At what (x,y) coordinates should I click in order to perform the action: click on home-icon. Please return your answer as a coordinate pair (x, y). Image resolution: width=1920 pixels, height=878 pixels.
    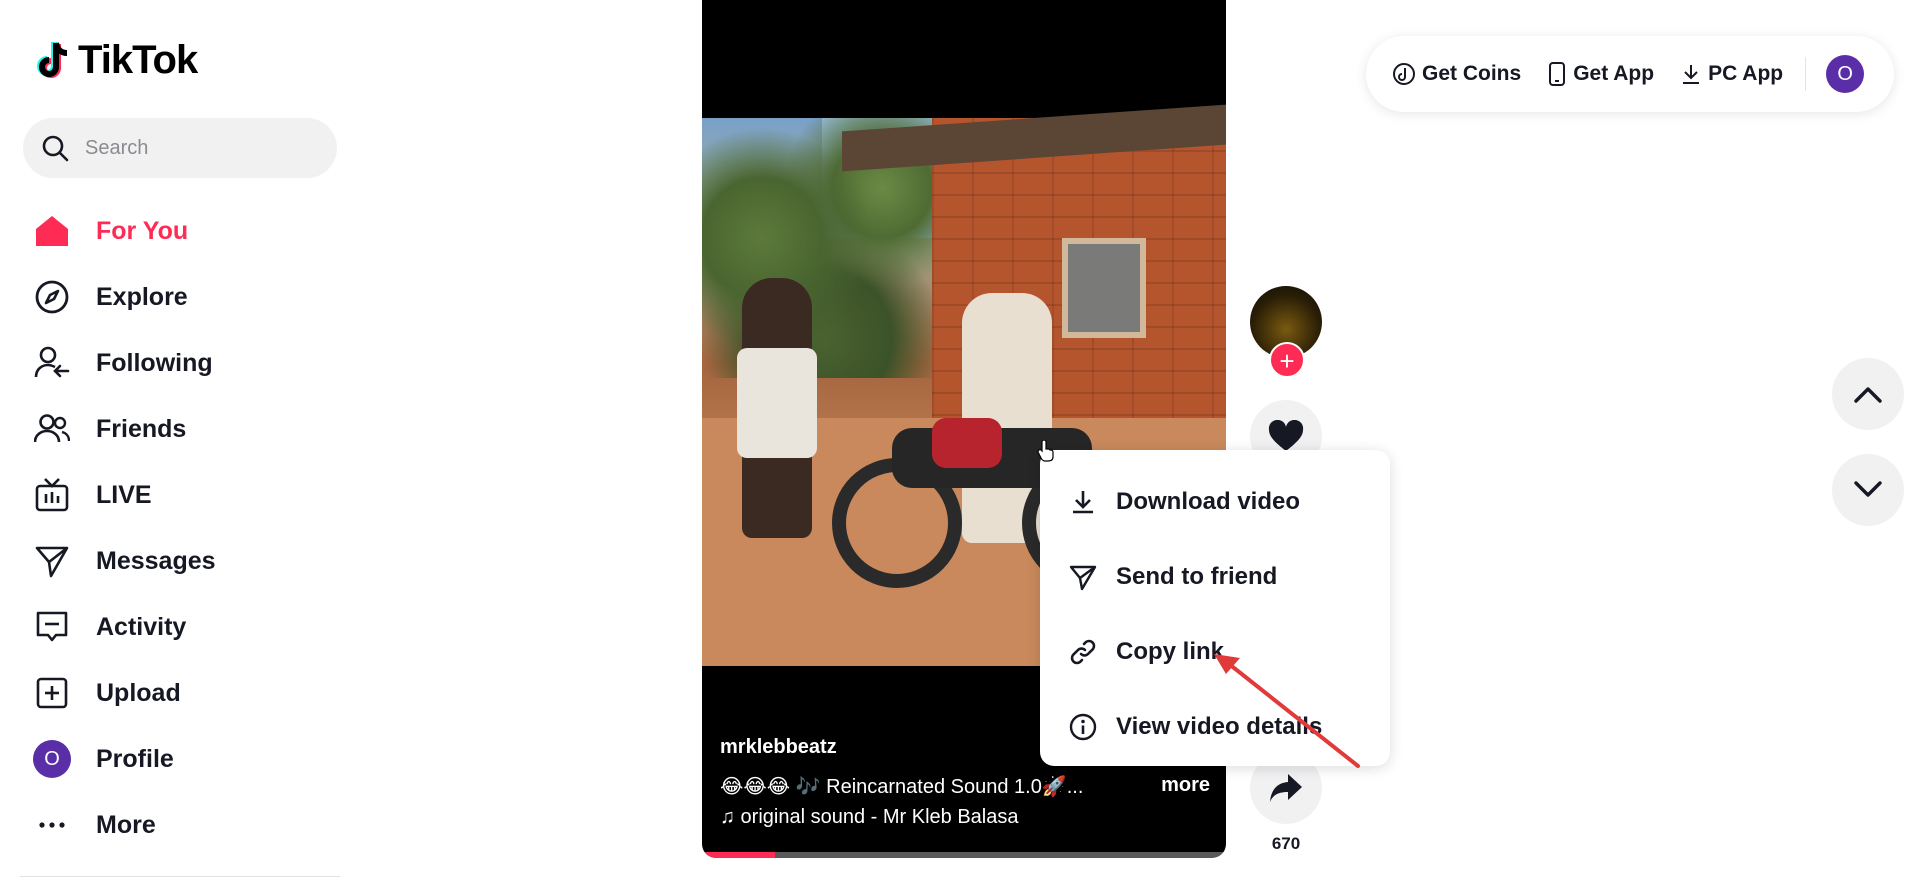
    Looking at the image, I should click on (52, 231).